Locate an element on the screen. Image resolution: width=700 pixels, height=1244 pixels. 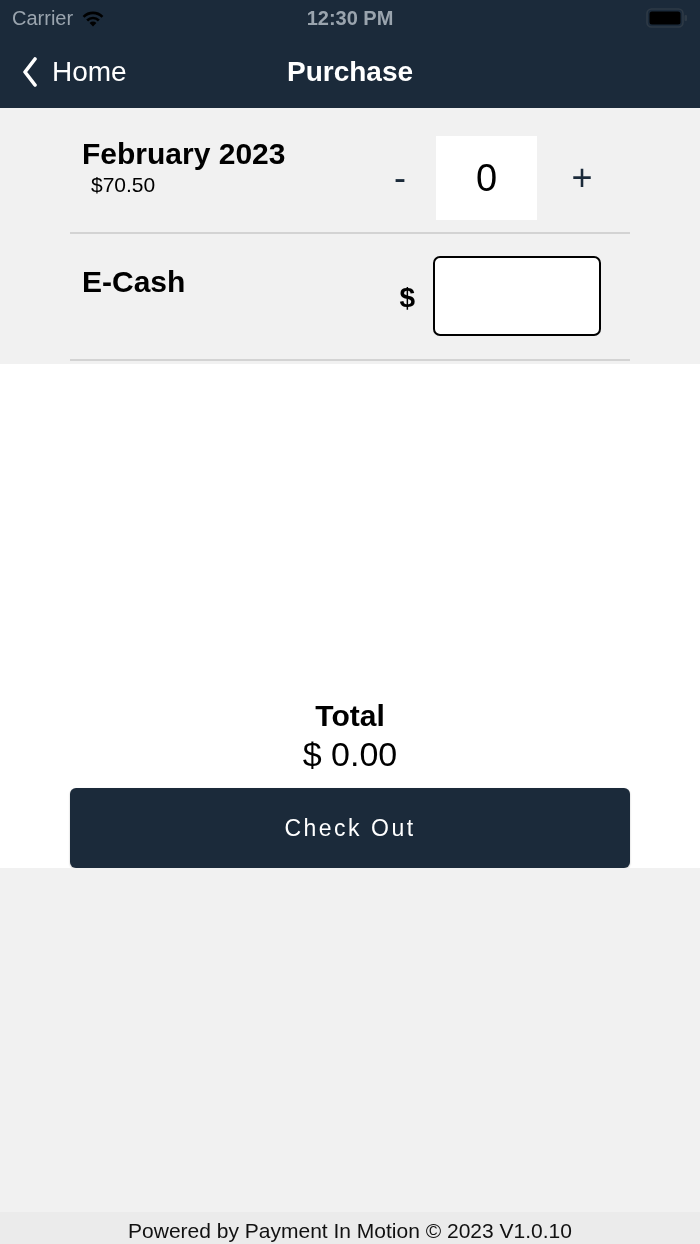
carrier-label: Carrier is located at coordinates (43, 18).